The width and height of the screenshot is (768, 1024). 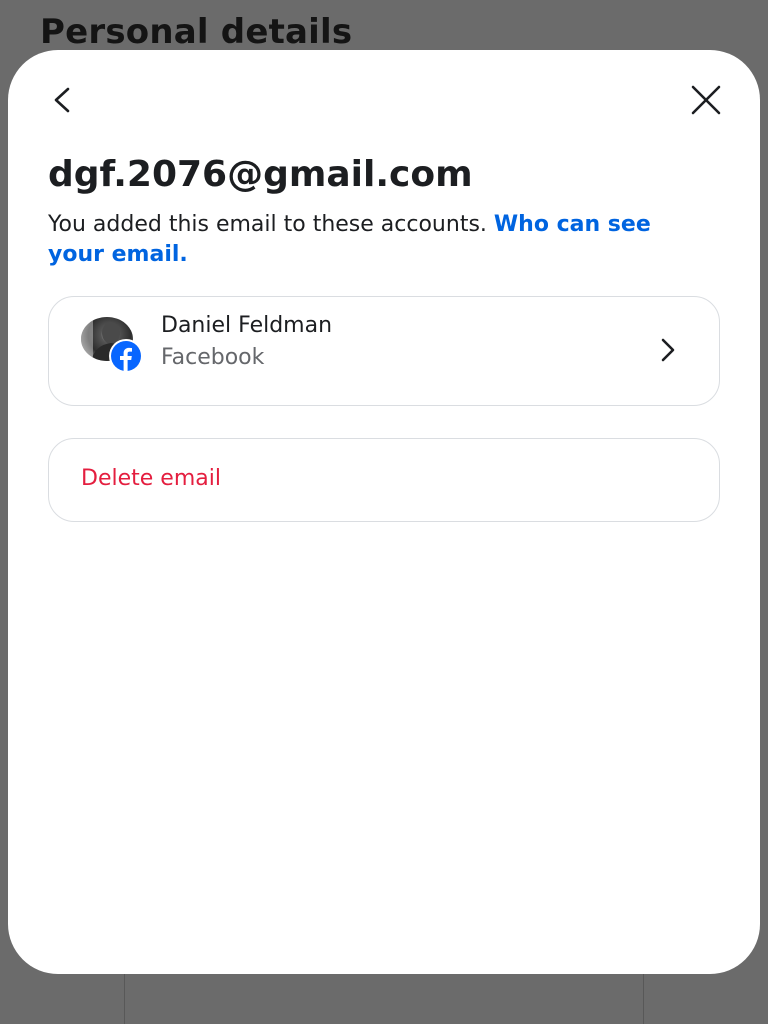 I want to click on close-button, so click(x=706, y=100).